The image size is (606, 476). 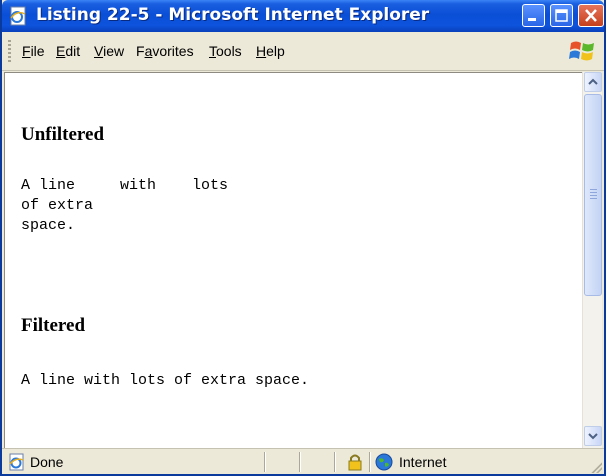 I want to click on minimize-icon, so click(x=532, y=19).